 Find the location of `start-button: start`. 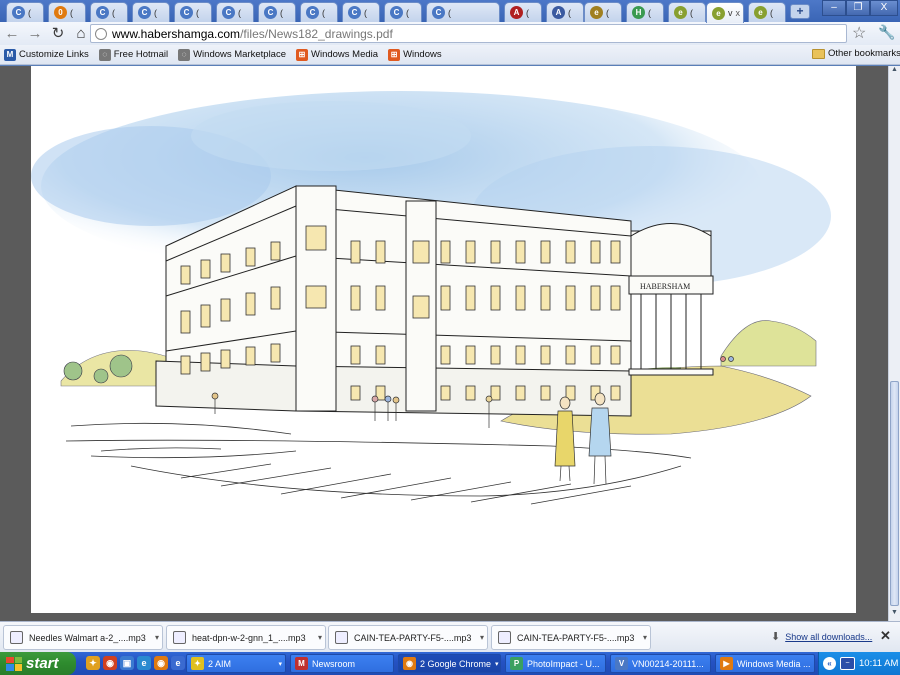

start-button: start is located at coordinates (38, 663).